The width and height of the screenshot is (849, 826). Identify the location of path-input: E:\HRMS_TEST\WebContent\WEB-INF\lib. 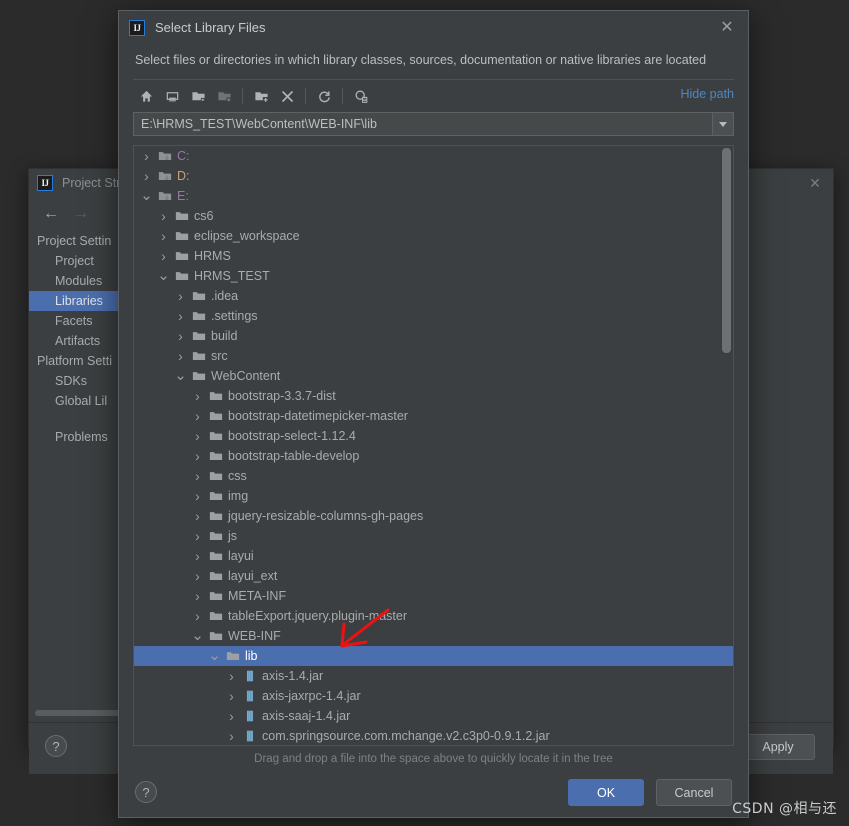
(423, 124).